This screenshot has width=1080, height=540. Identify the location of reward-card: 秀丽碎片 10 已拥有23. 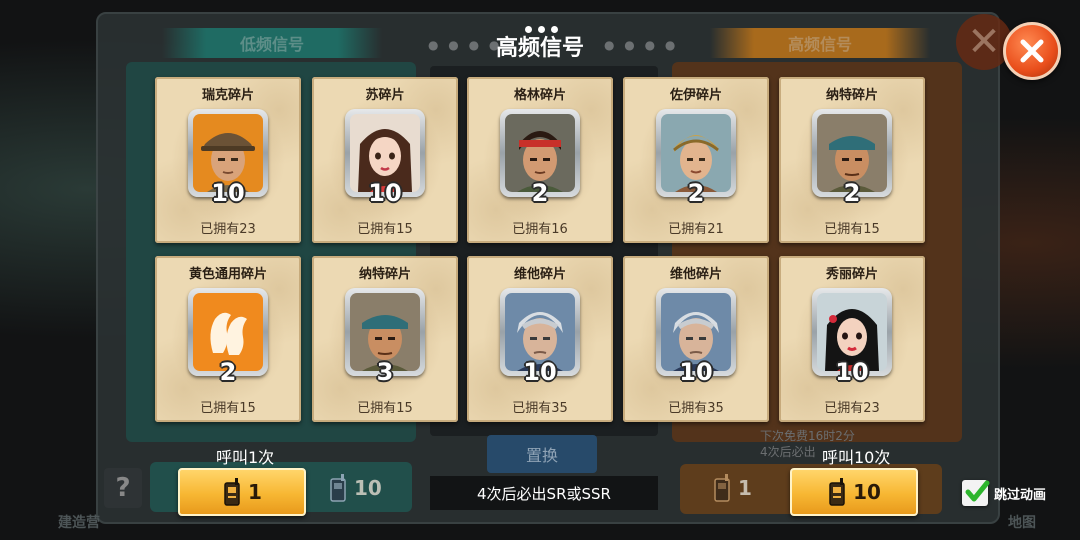
(852, 339).